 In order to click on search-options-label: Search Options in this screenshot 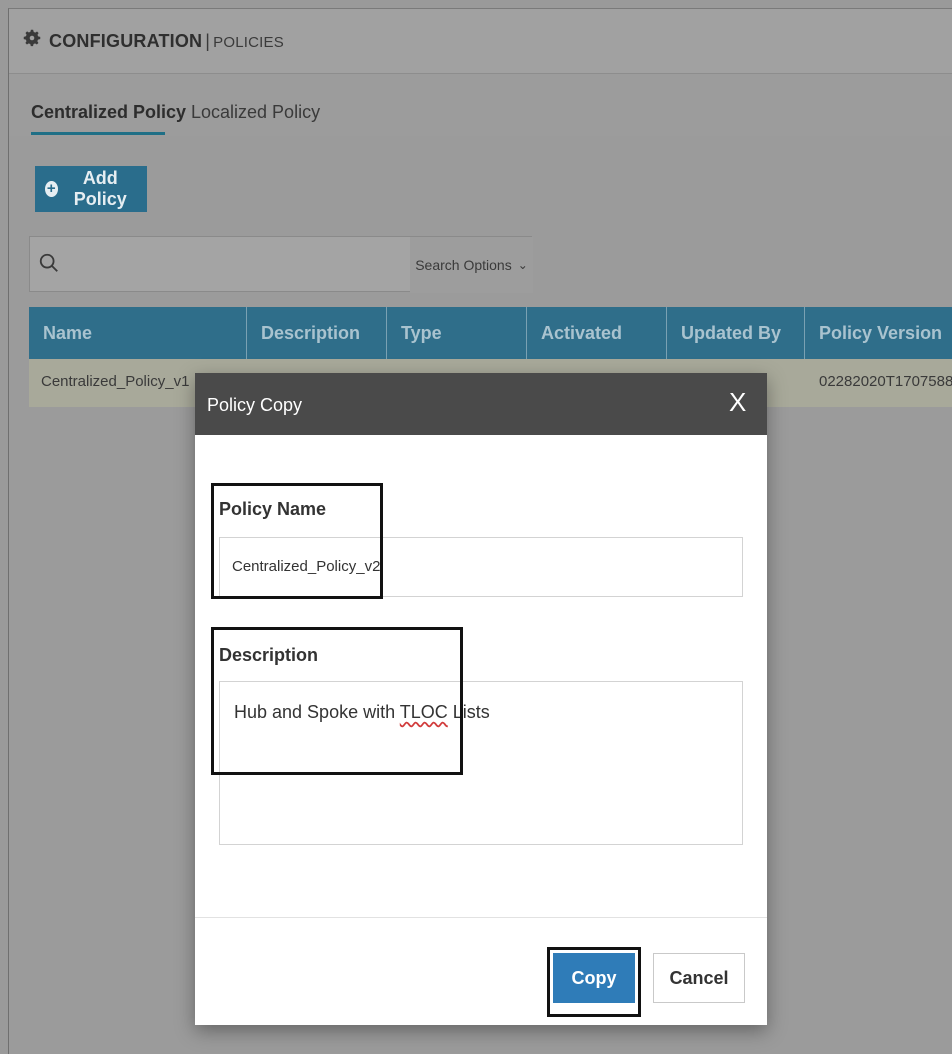, I will do `click(463, 265)`.